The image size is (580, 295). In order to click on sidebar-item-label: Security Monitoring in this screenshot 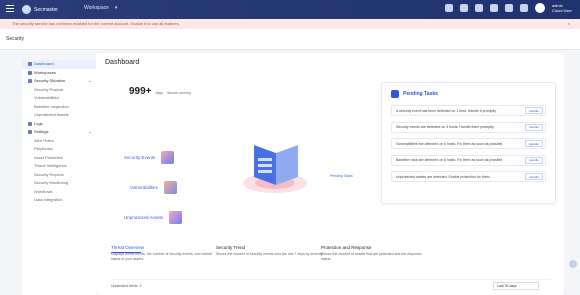, I will do `click(51, 182)`.